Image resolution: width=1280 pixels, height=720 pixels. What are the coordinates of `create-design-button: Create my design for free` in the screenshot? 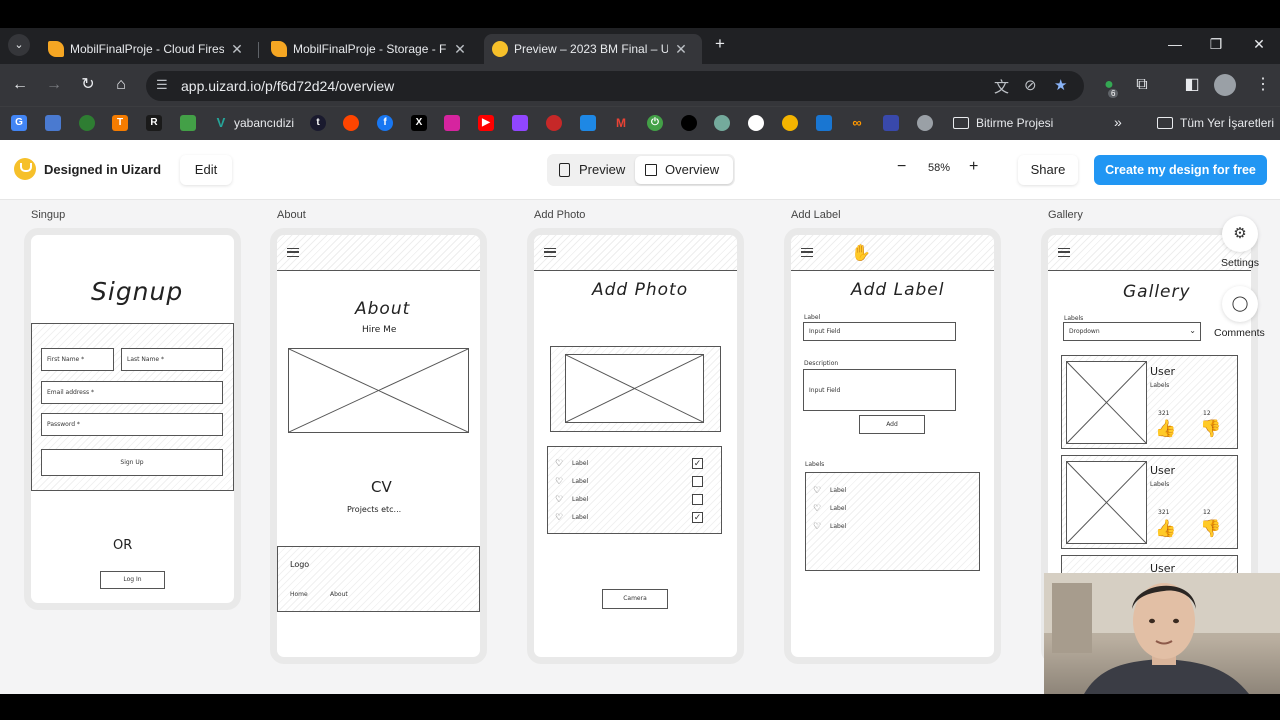 It's located at (1180, 170).